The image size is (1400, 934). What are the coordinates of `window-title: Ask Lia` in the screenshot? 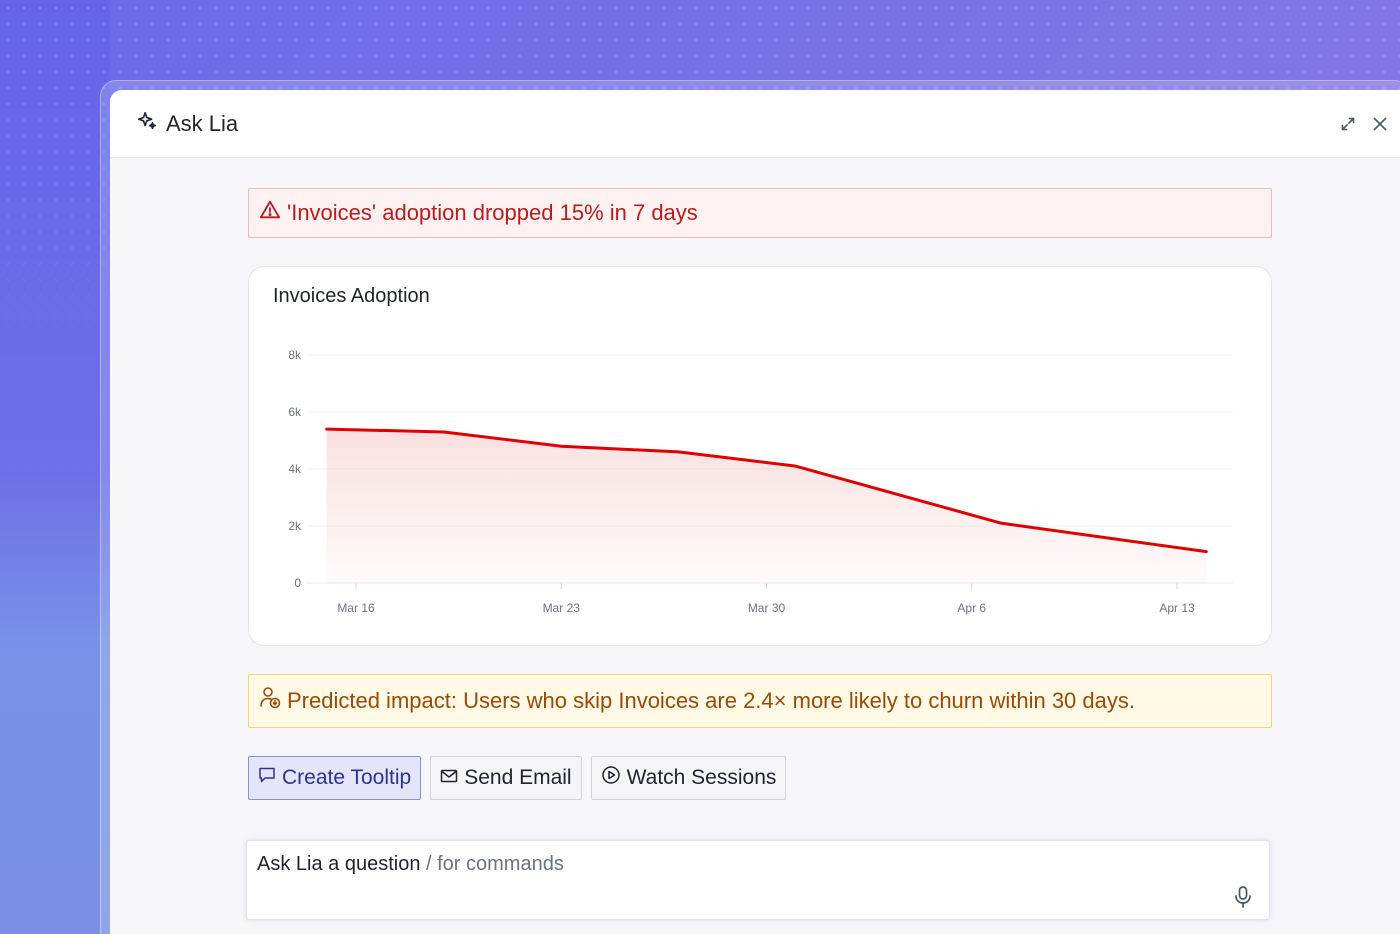 It's located at (202, 123).